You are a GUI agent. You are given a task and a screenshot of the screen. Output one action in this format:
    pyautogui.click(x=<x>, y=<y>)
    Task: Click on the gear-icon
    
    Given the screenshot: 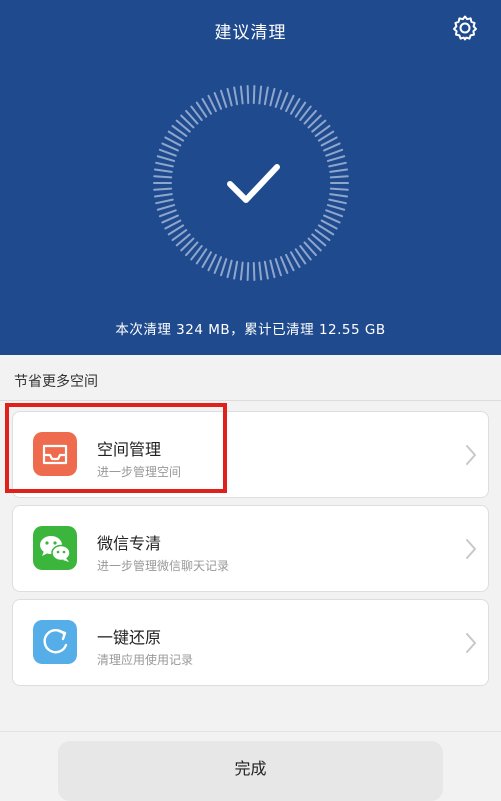 What is the action you would take?
    pyautogui.click(x=465, y=28)
    